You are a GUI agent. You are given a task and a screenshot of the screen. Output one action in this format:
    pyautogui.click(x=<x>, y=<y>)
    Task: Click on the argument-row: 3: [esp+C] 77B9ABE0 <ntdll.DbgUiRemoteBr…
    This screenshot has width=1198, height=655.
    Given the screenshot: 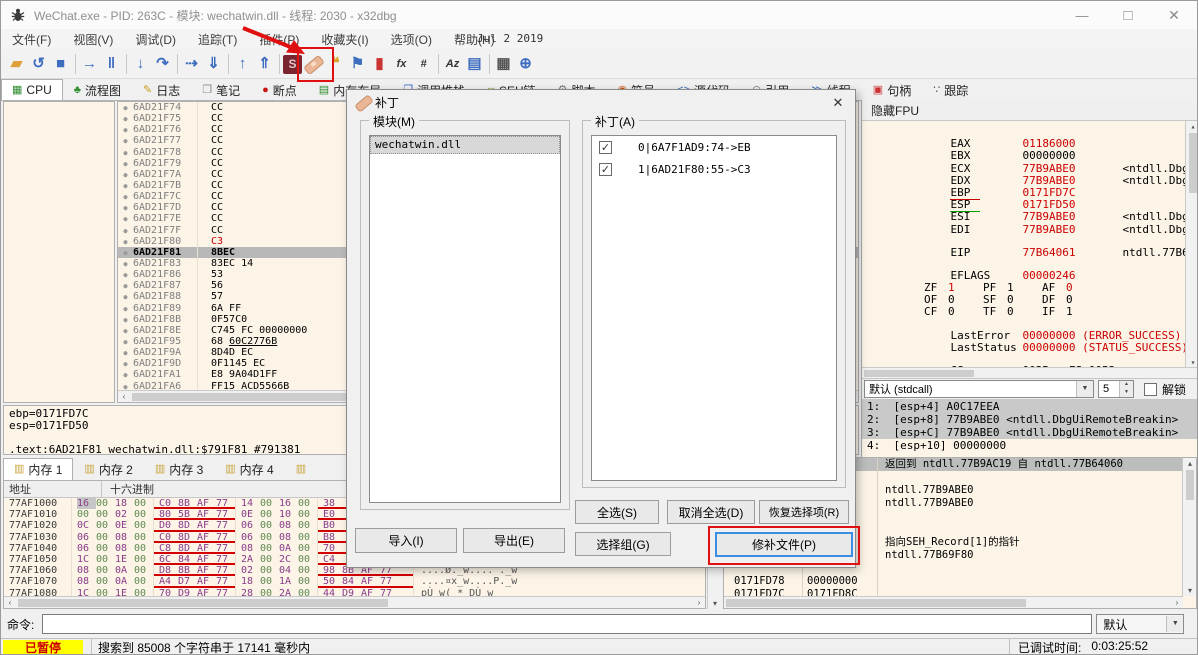 What is the action you would take?
    pyautogui.click(x=1029, y=432)
    